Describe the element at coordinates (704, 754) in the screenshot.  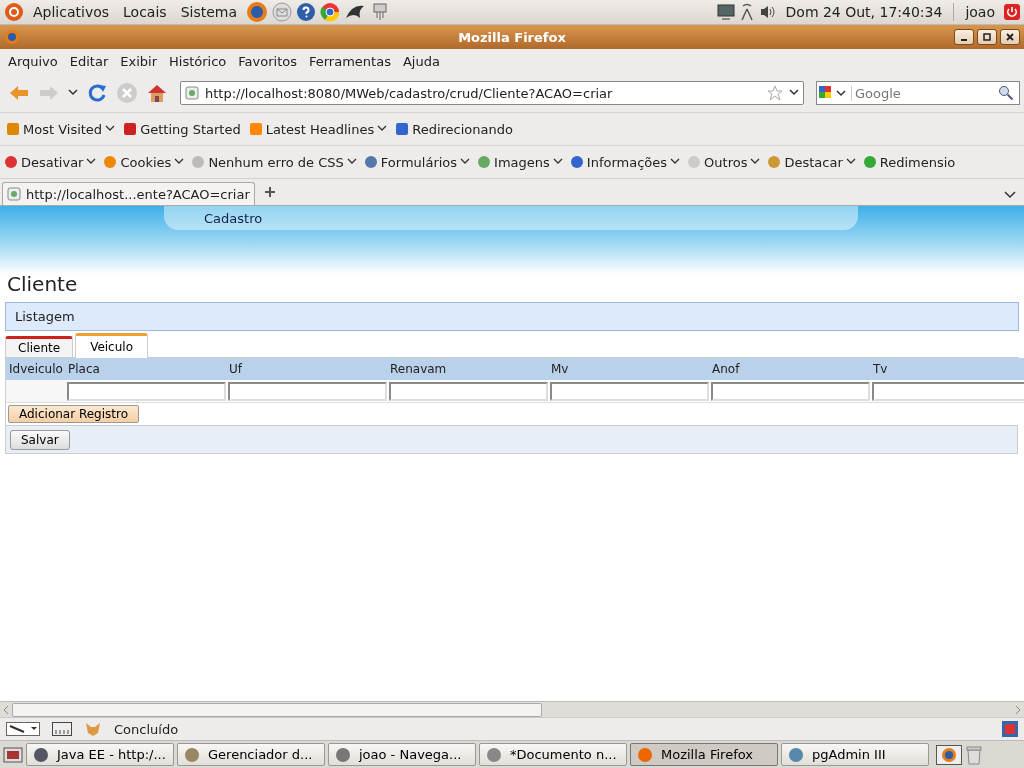
I see `taskbar-button: Mozilla Firefox` at that location.